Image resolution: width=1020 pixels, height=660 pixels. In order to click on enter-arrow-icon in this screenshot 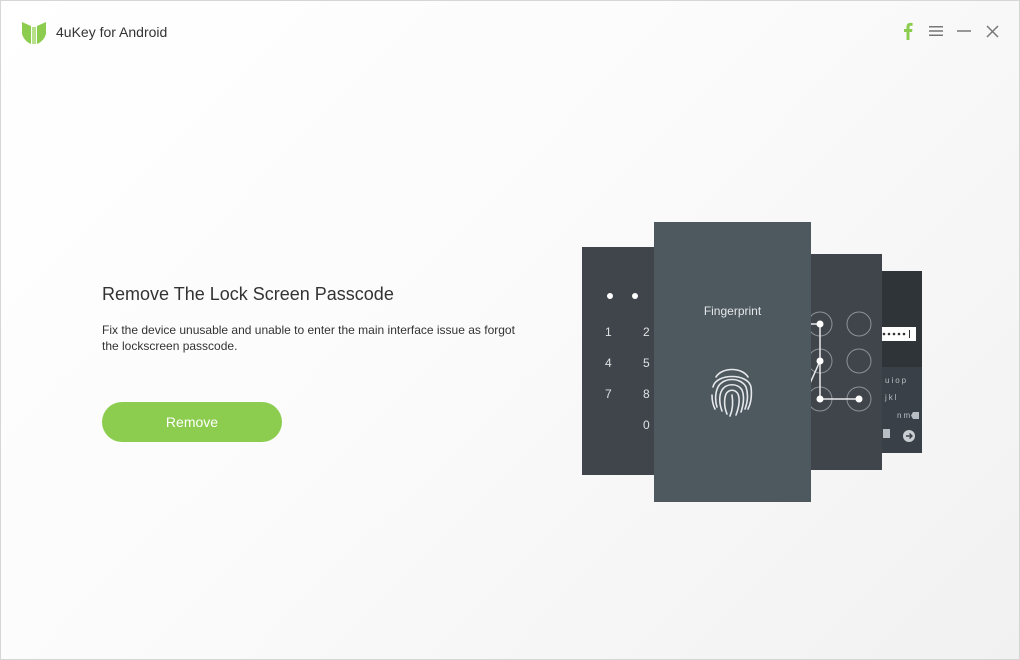, I will do `click(909, 436)`.